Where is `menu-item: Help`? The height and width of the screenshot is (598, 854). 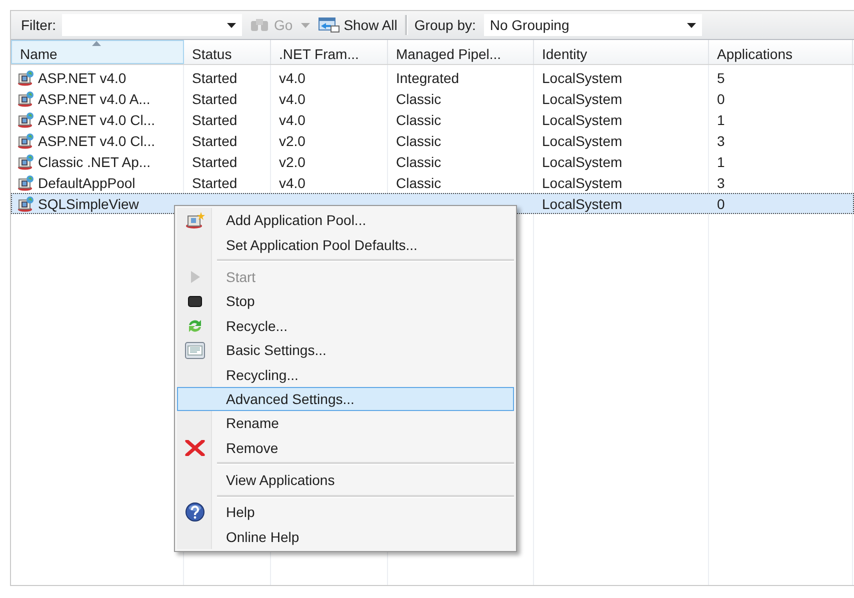
menu-item: Help is located at coordinates (345, 512).